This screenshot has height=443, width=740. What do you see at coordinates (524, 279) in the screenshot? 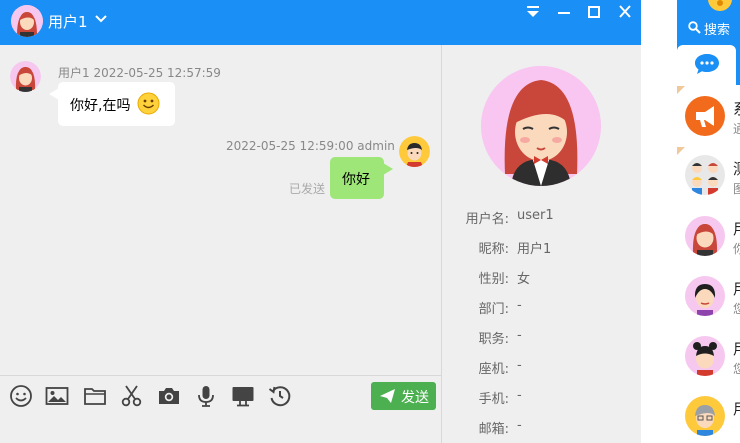
I see `gender-value: 女` at bounding box center [524, 279].